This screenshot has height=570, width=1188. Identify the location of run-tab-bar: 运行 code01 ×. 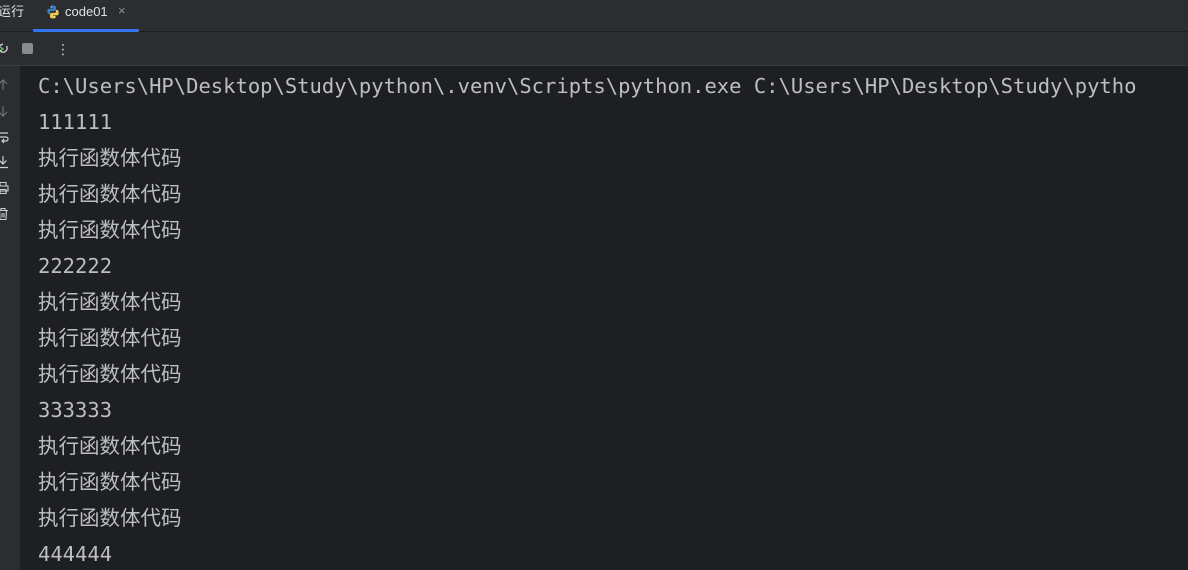
(594, 16).